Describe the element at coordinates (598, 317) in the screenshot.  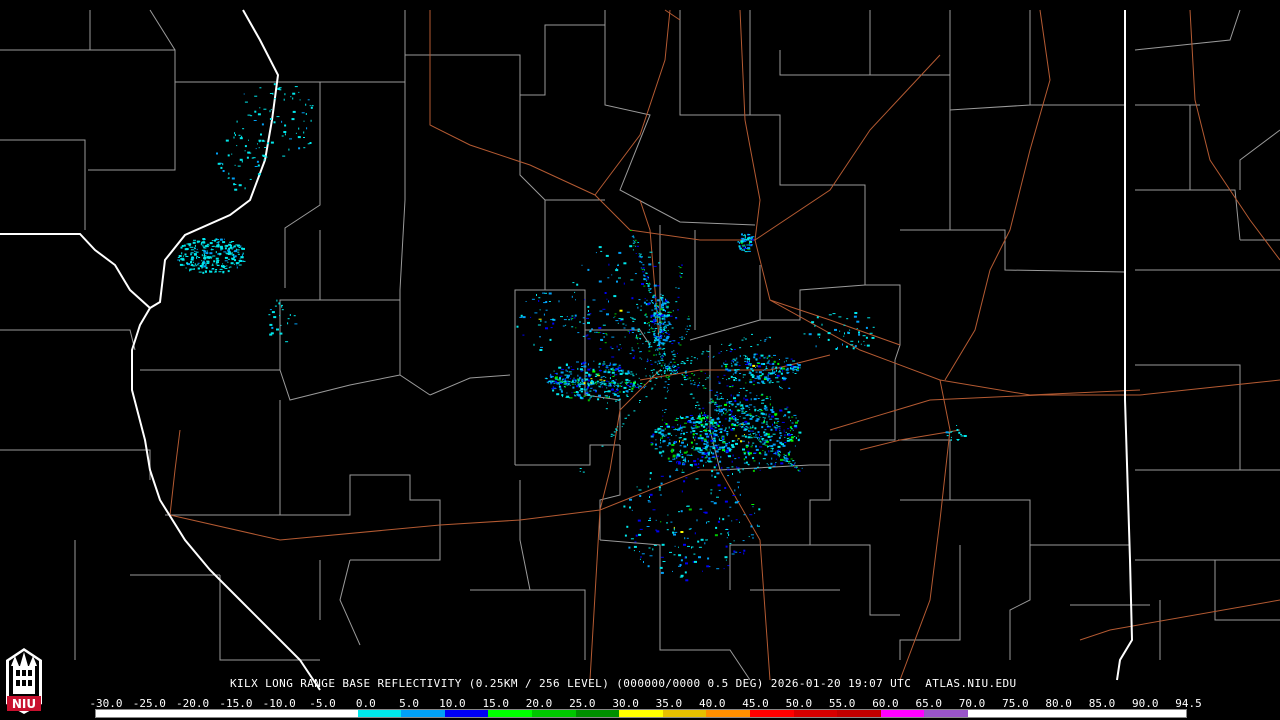
I see `county-line` at that location.